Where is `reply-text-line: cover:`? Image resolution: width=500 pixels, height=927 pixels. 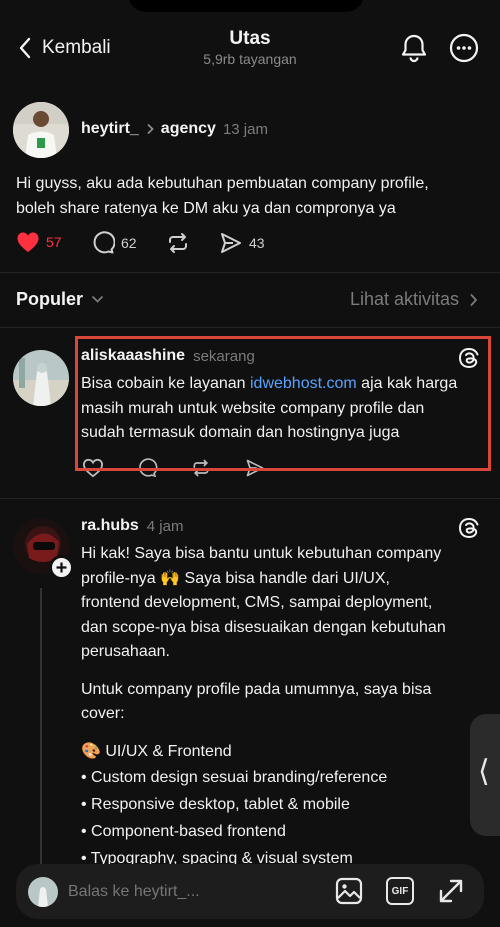 reply-text-line: cover: is located at coordinates (103, 713).